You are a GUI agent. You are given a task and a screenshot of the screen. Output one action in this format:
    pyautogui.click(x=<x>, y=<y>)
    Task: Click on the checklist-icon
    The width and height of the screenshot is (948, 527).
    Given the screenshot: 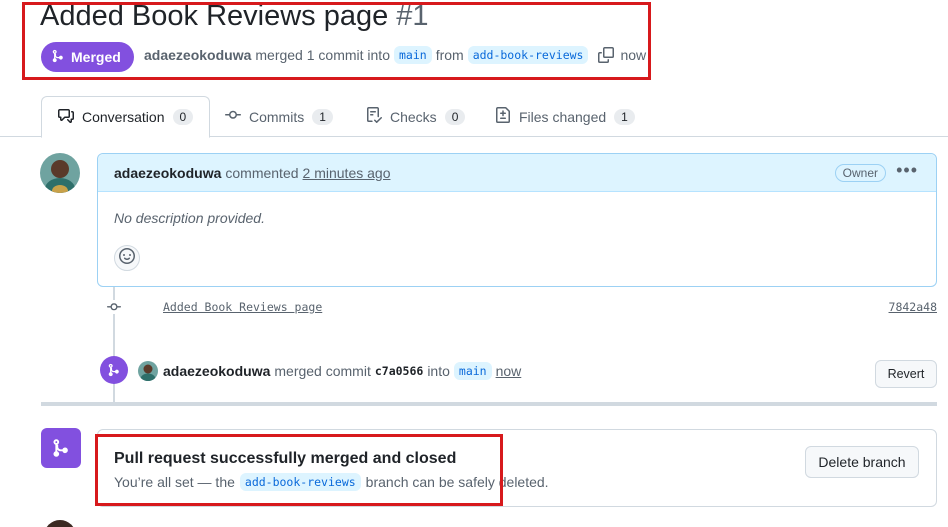 What is the action you would take?
    pyautogui.click(x=374, y=116)
    